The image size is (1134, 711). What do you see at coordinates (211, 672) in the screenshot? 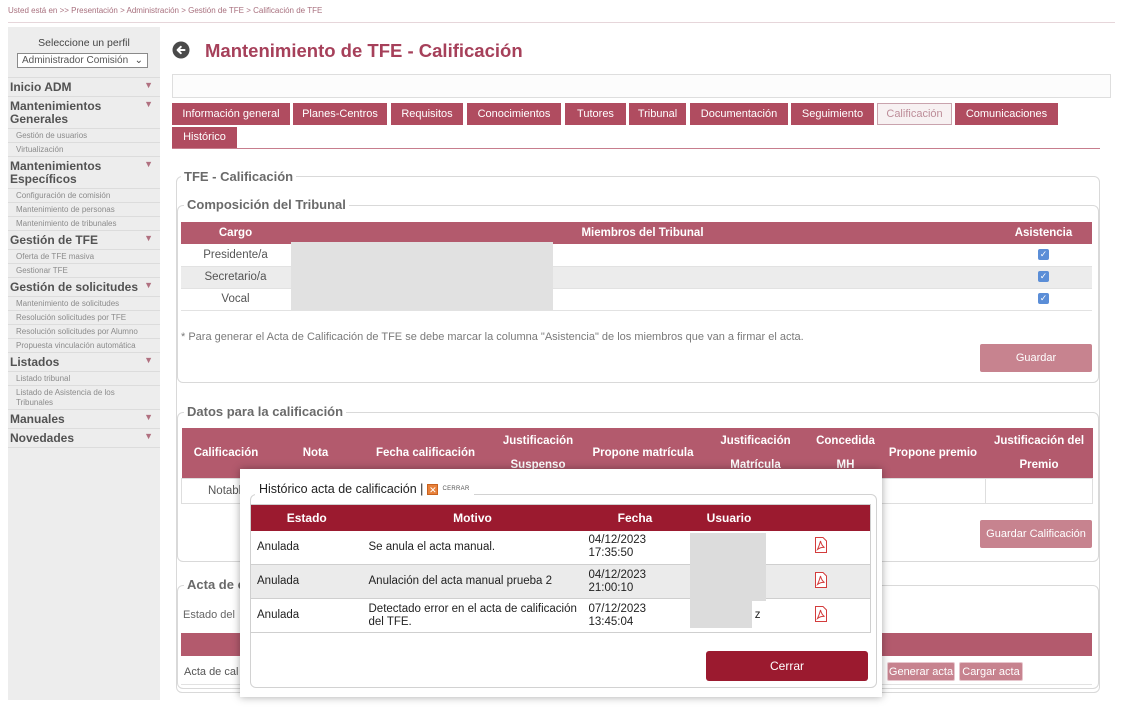
I see `acta-row-label: Acta de cal` at bounding box center [211, 672].